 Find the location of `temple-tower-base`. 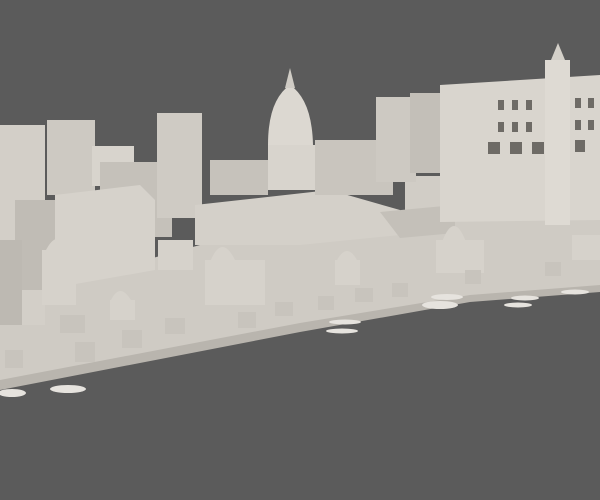

temple-tower-base is located at coordinates (291, 167).